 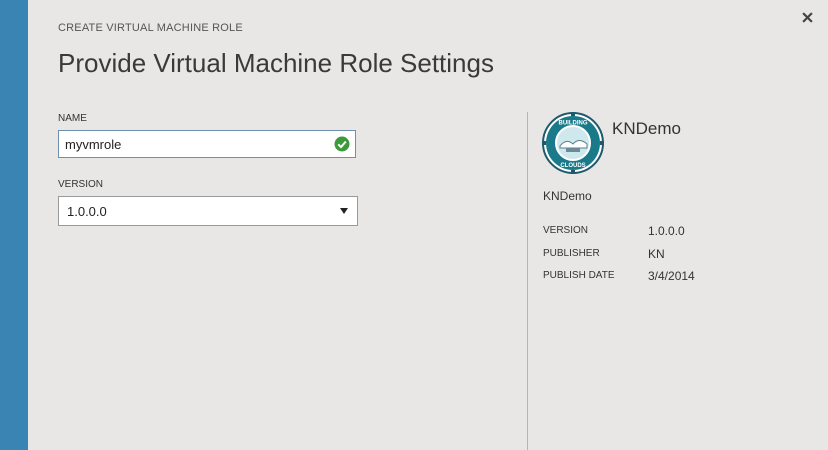 I want to click on close-button, so click(x=807, y=17).